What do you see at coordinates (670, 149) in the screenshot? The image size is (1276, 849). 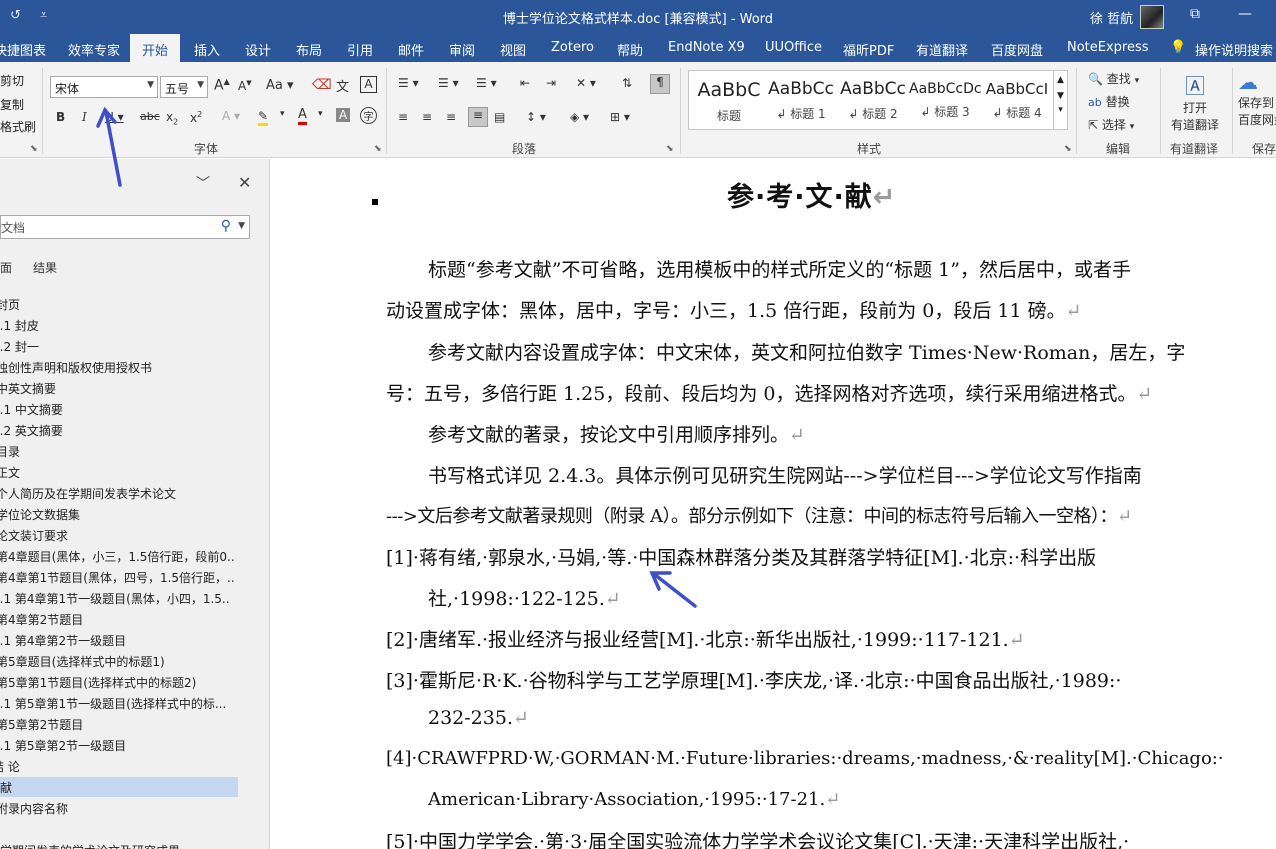 I see `paragraph-launcher-icon: ⬊` at bounding box center [670, 149].